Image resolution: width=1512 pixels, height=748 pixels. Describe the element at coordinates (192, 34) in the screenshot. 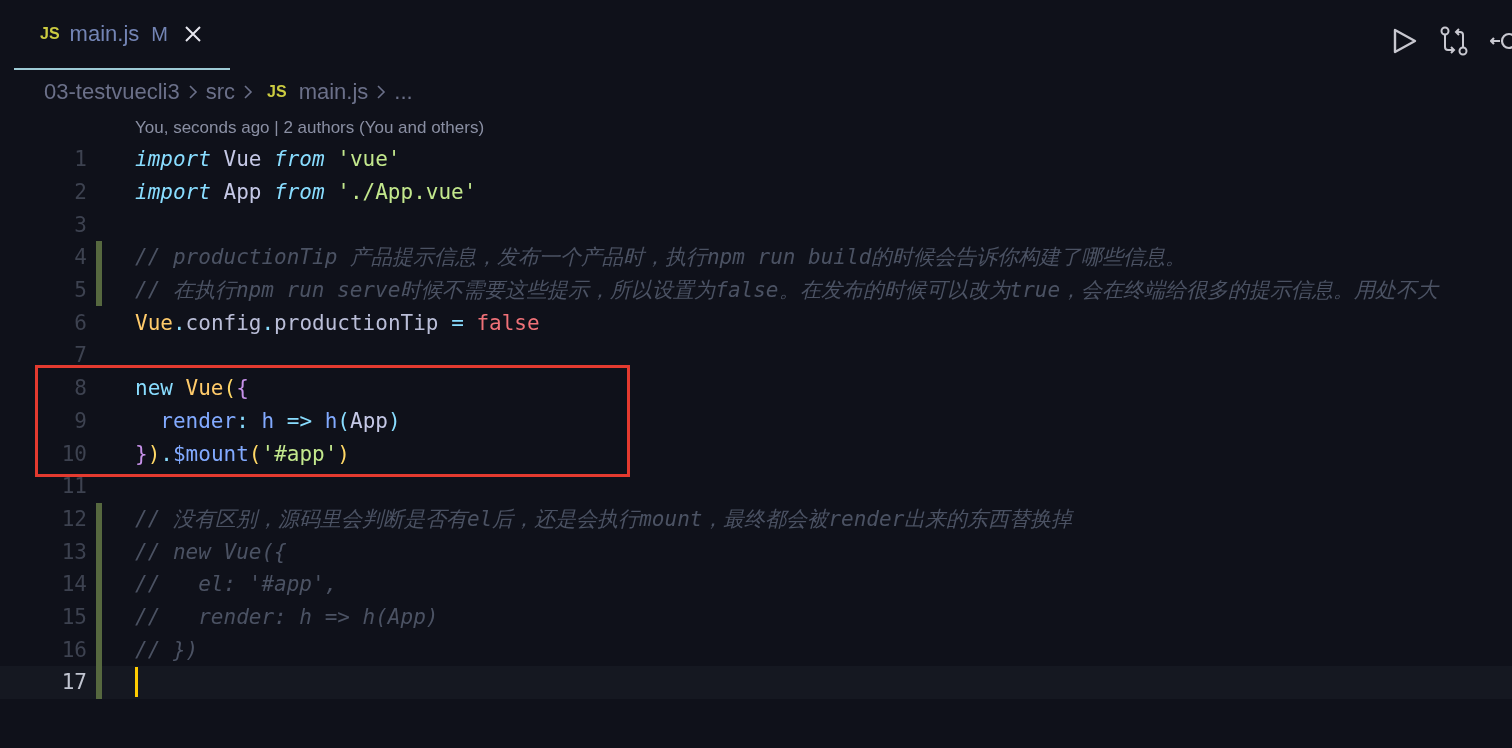

I see `close-icon` at that location.